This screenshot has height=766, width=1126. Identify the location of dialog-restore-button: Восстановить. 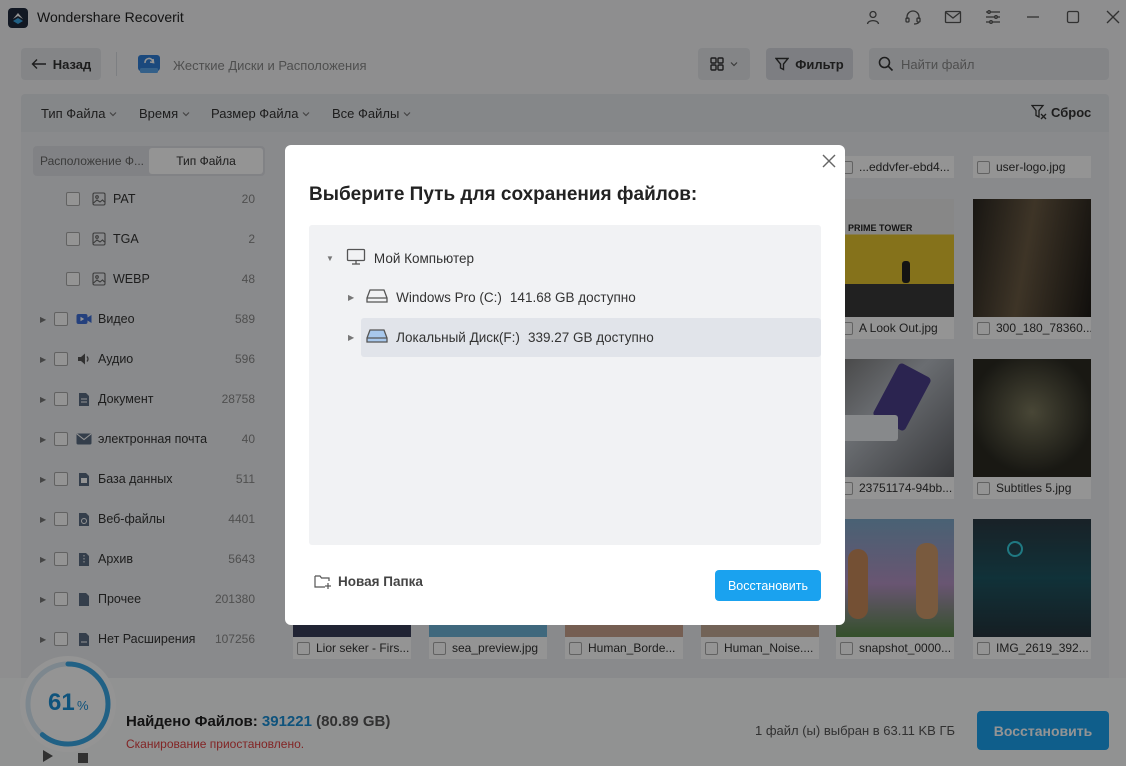
(768, 585).